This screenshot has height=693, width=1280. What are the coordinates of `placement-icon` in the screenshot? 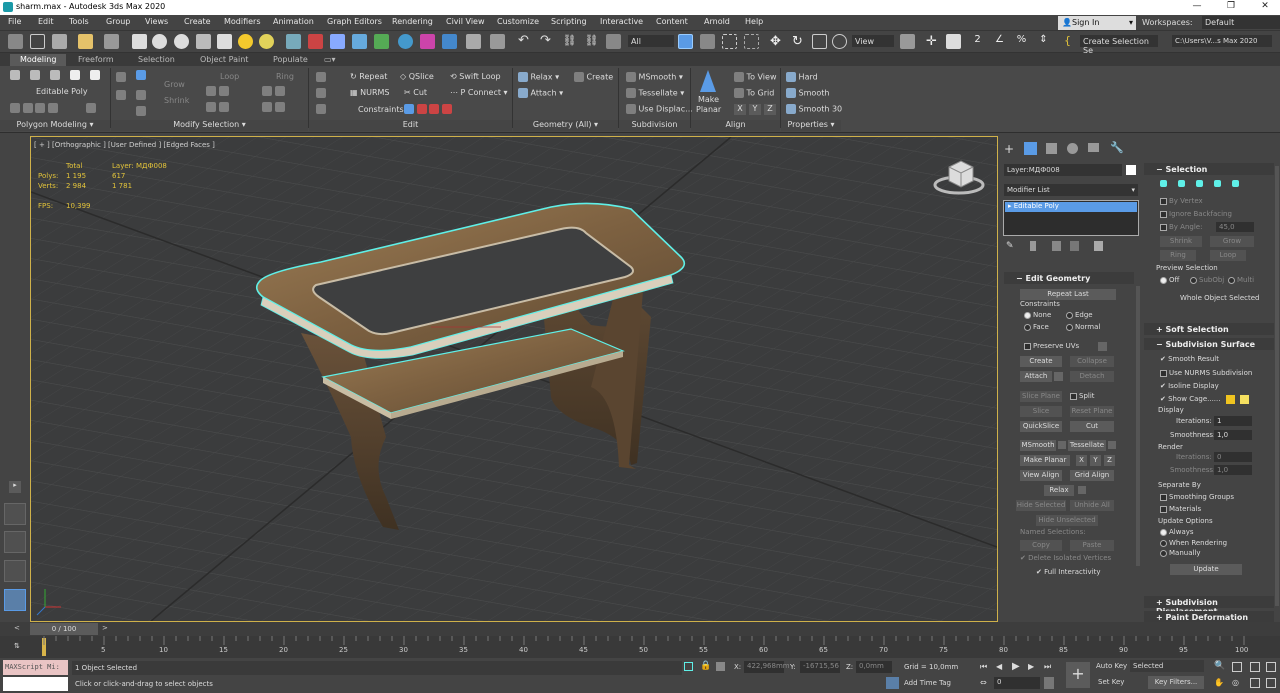 It's located at (839, 41).